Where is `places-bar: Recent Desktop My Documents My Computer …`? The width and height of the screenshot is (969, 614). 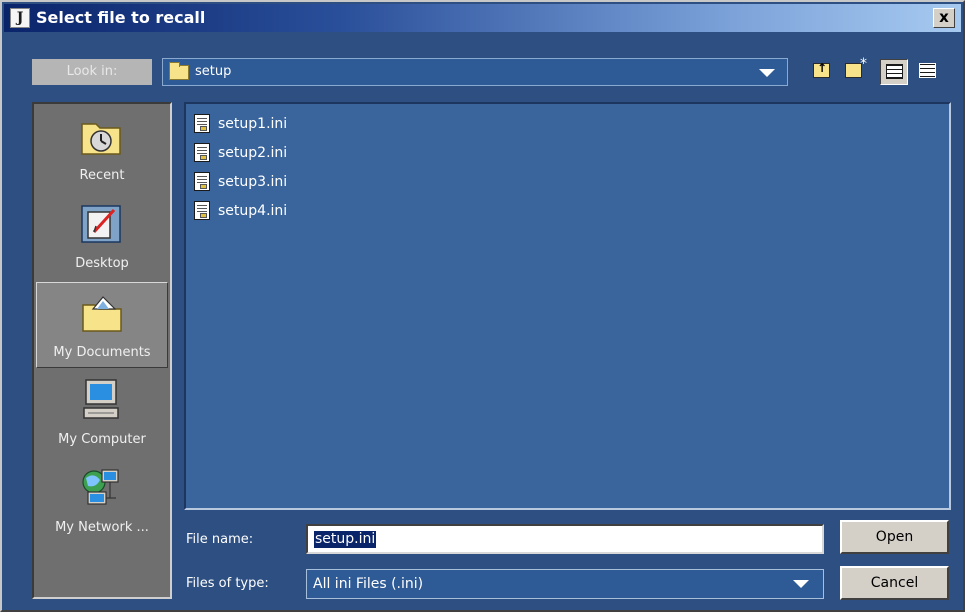
places-bar: Recent Desktop My Documents My Computer … is located at coordinates (102, 350).